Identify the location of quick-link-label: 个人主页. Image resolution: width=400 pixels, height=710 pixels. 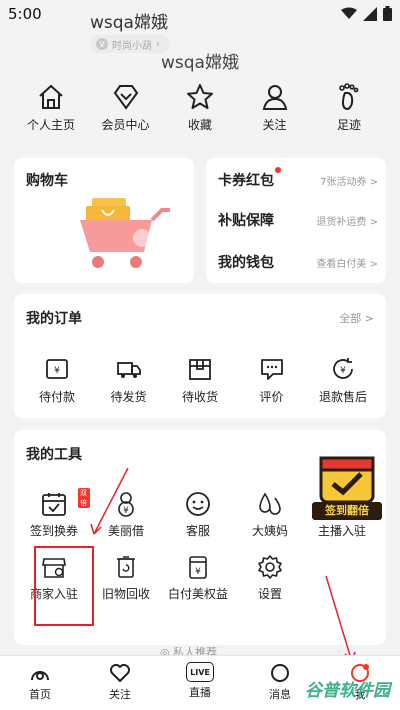
(50, 125).